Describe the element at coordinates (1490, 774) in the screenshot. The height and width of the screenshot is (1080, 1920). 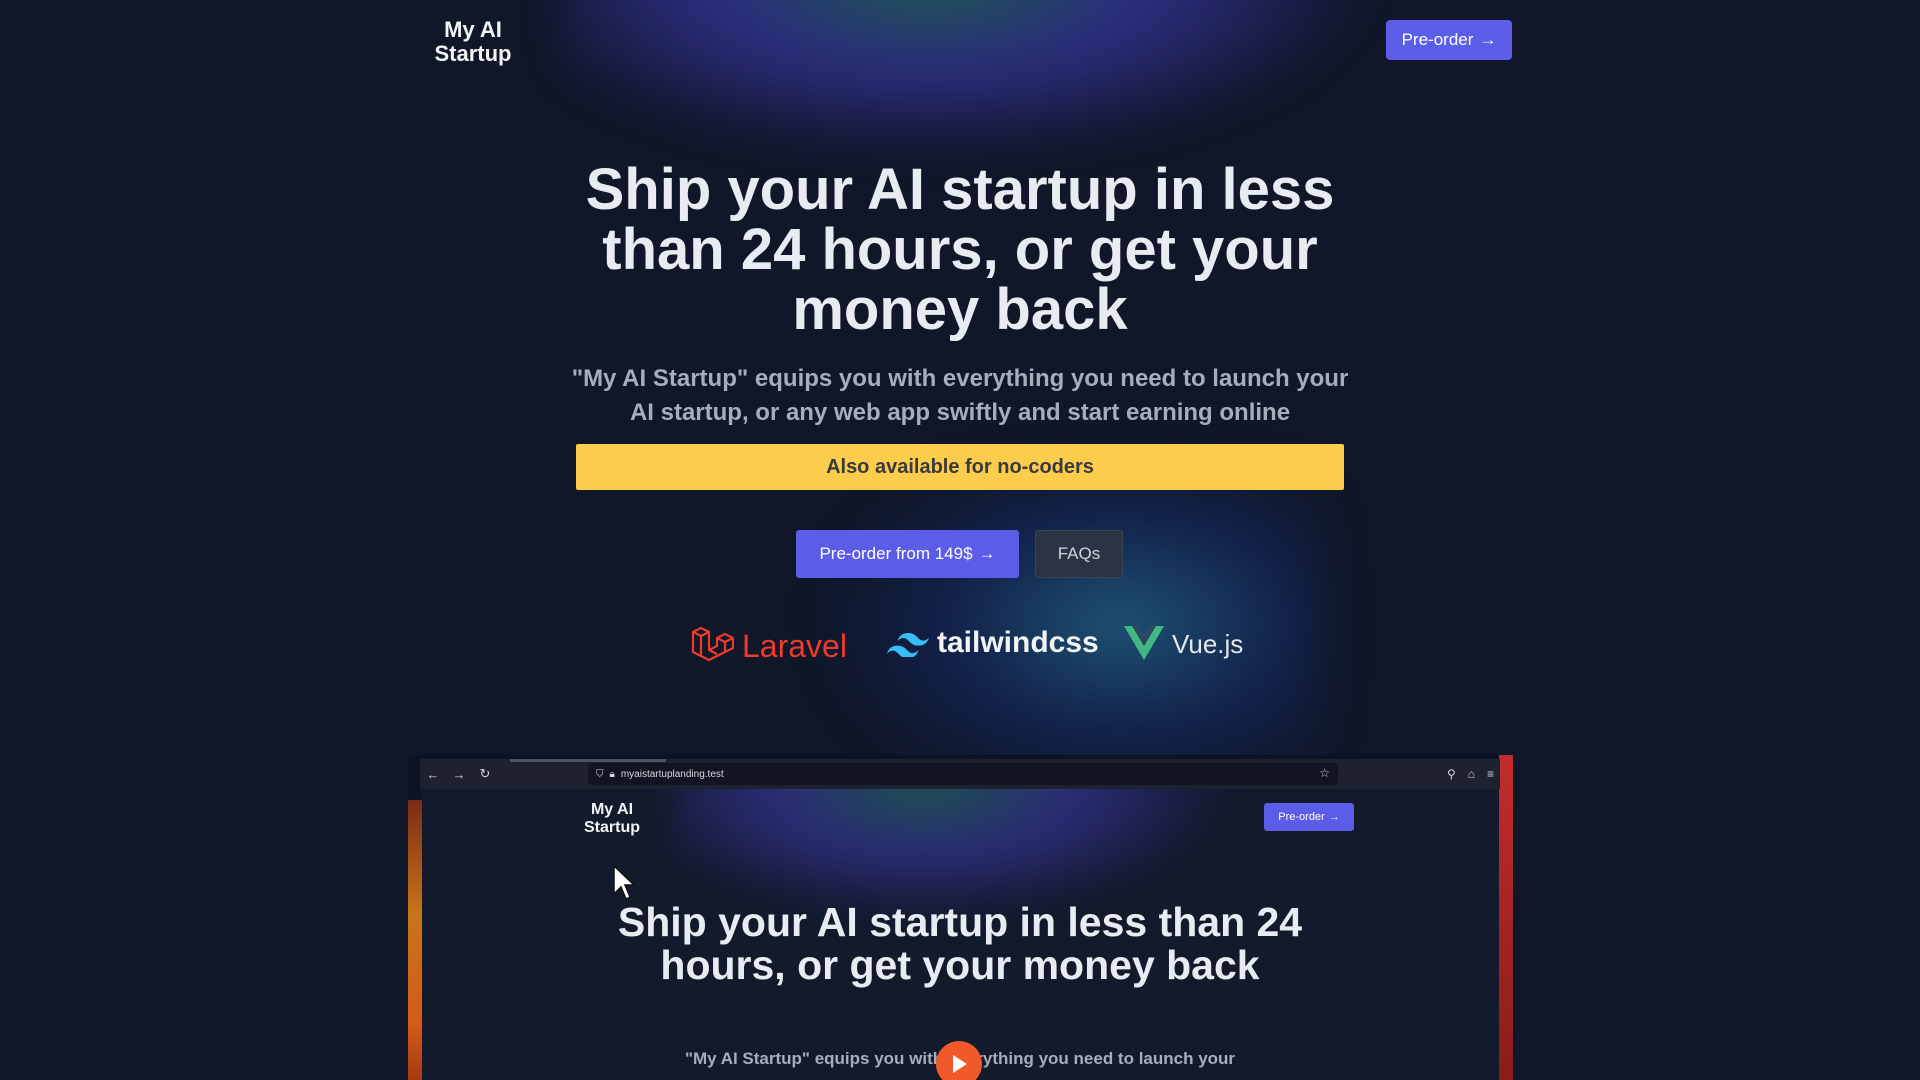
I see `menu-icon: ≡` at that location.